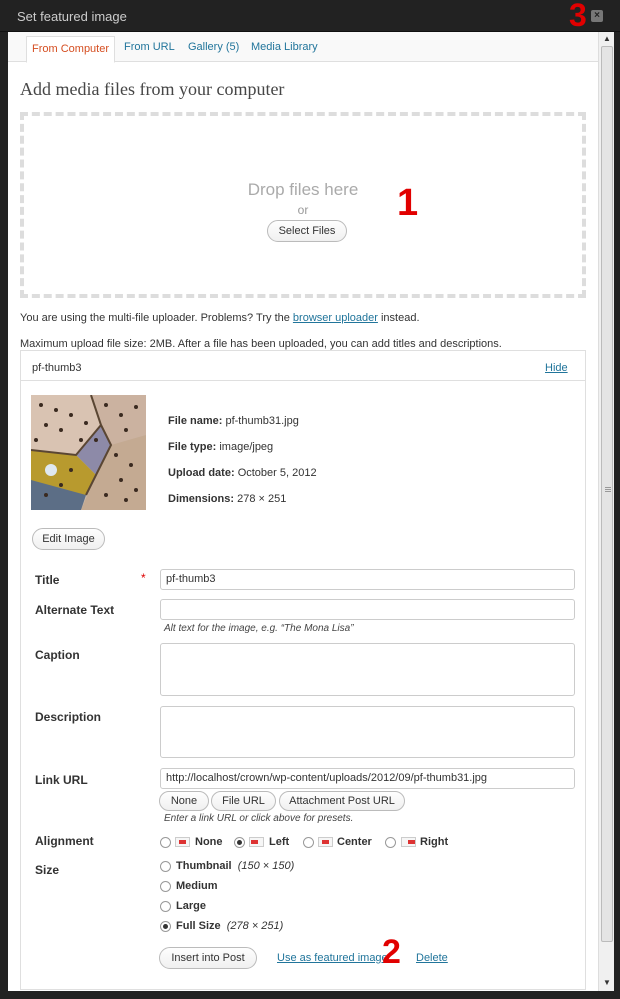 The height and width of the screenshot is (999, 620). I want to click on size-thumbnail-dims: (150 × 150), so click(266, 866).